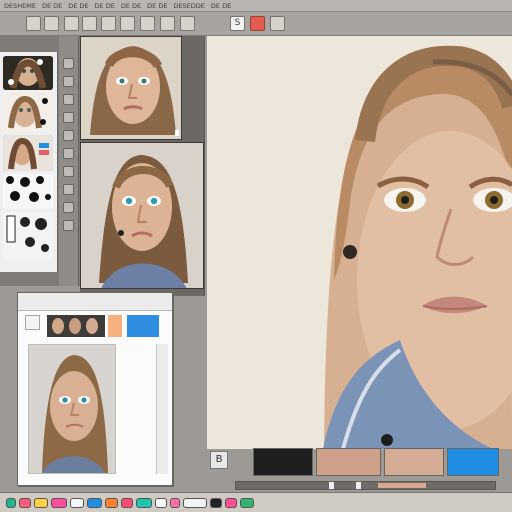 The image size is (512, 512). I want to click on color-swatch-orange, so click(115, 326).